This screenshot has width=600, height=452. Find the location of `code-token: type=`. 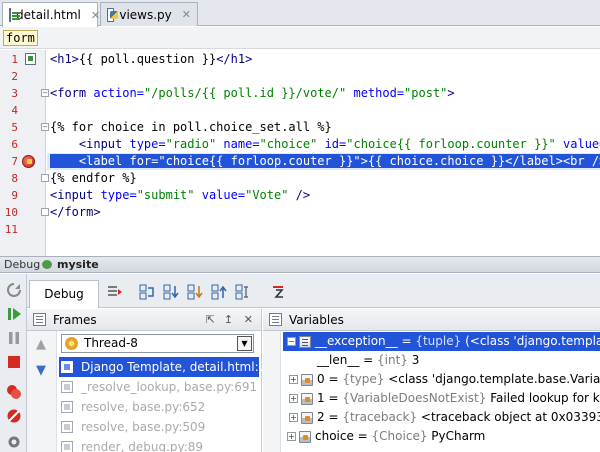

code-token: type= is located at coordinates (118, 195).